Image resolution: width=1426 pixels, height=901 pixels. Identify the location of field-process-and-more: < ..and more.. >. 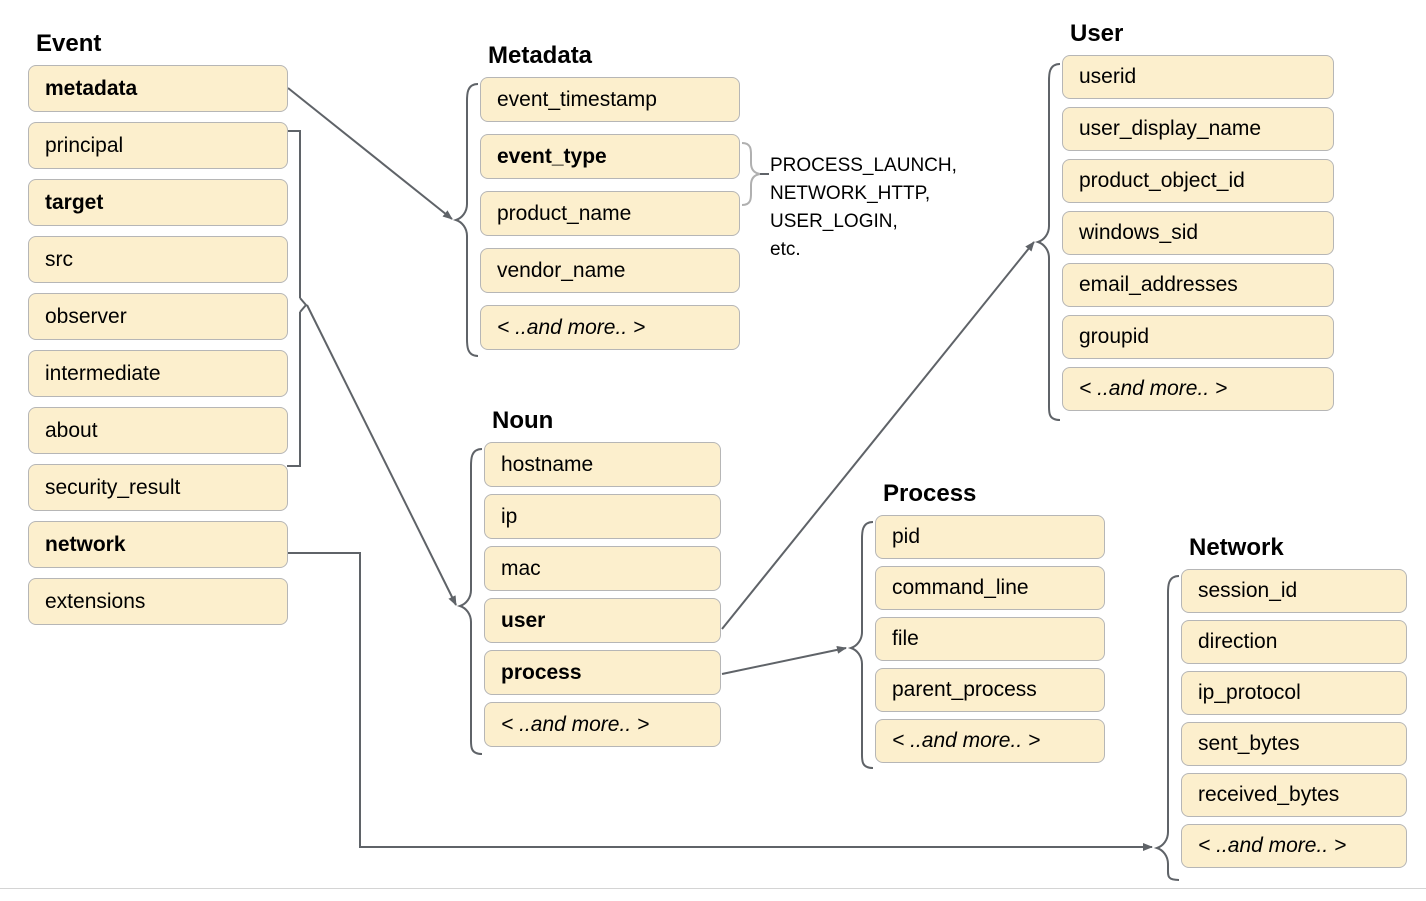
(990, 741).